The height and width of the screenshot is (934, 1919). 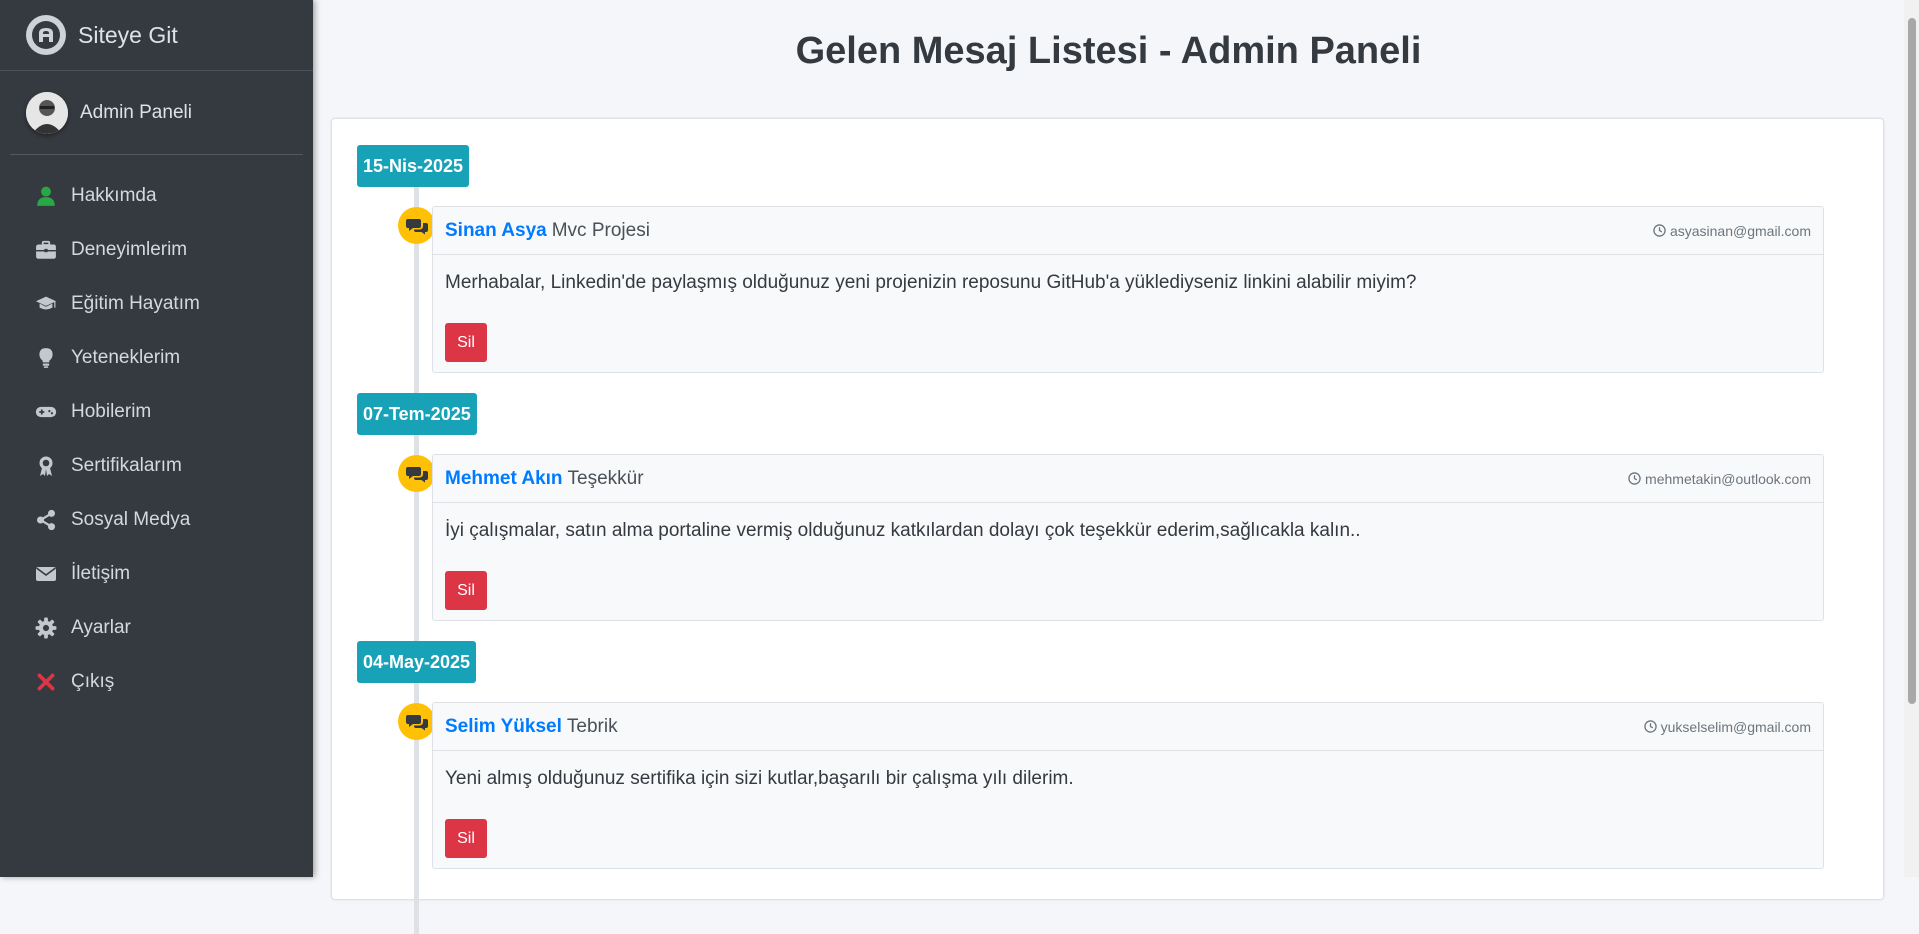 I want to click on date-label: 07-Tem-2025, so click(x=417, y=414).